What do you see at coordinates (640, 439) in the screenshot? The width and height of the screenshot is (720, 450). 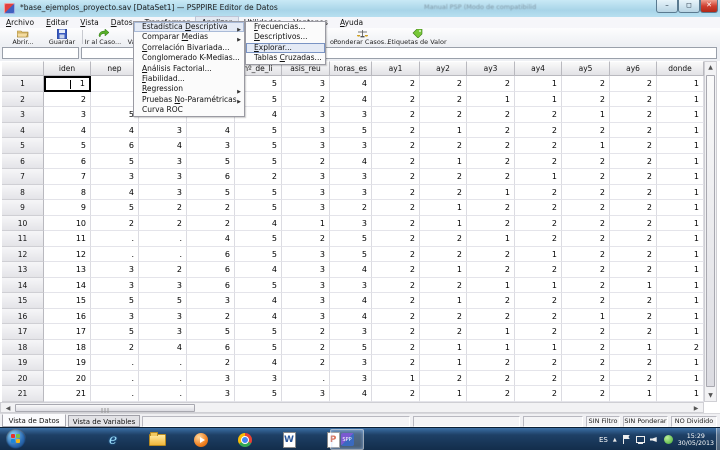 I see `network-icon` at bounding box center [640, 439].